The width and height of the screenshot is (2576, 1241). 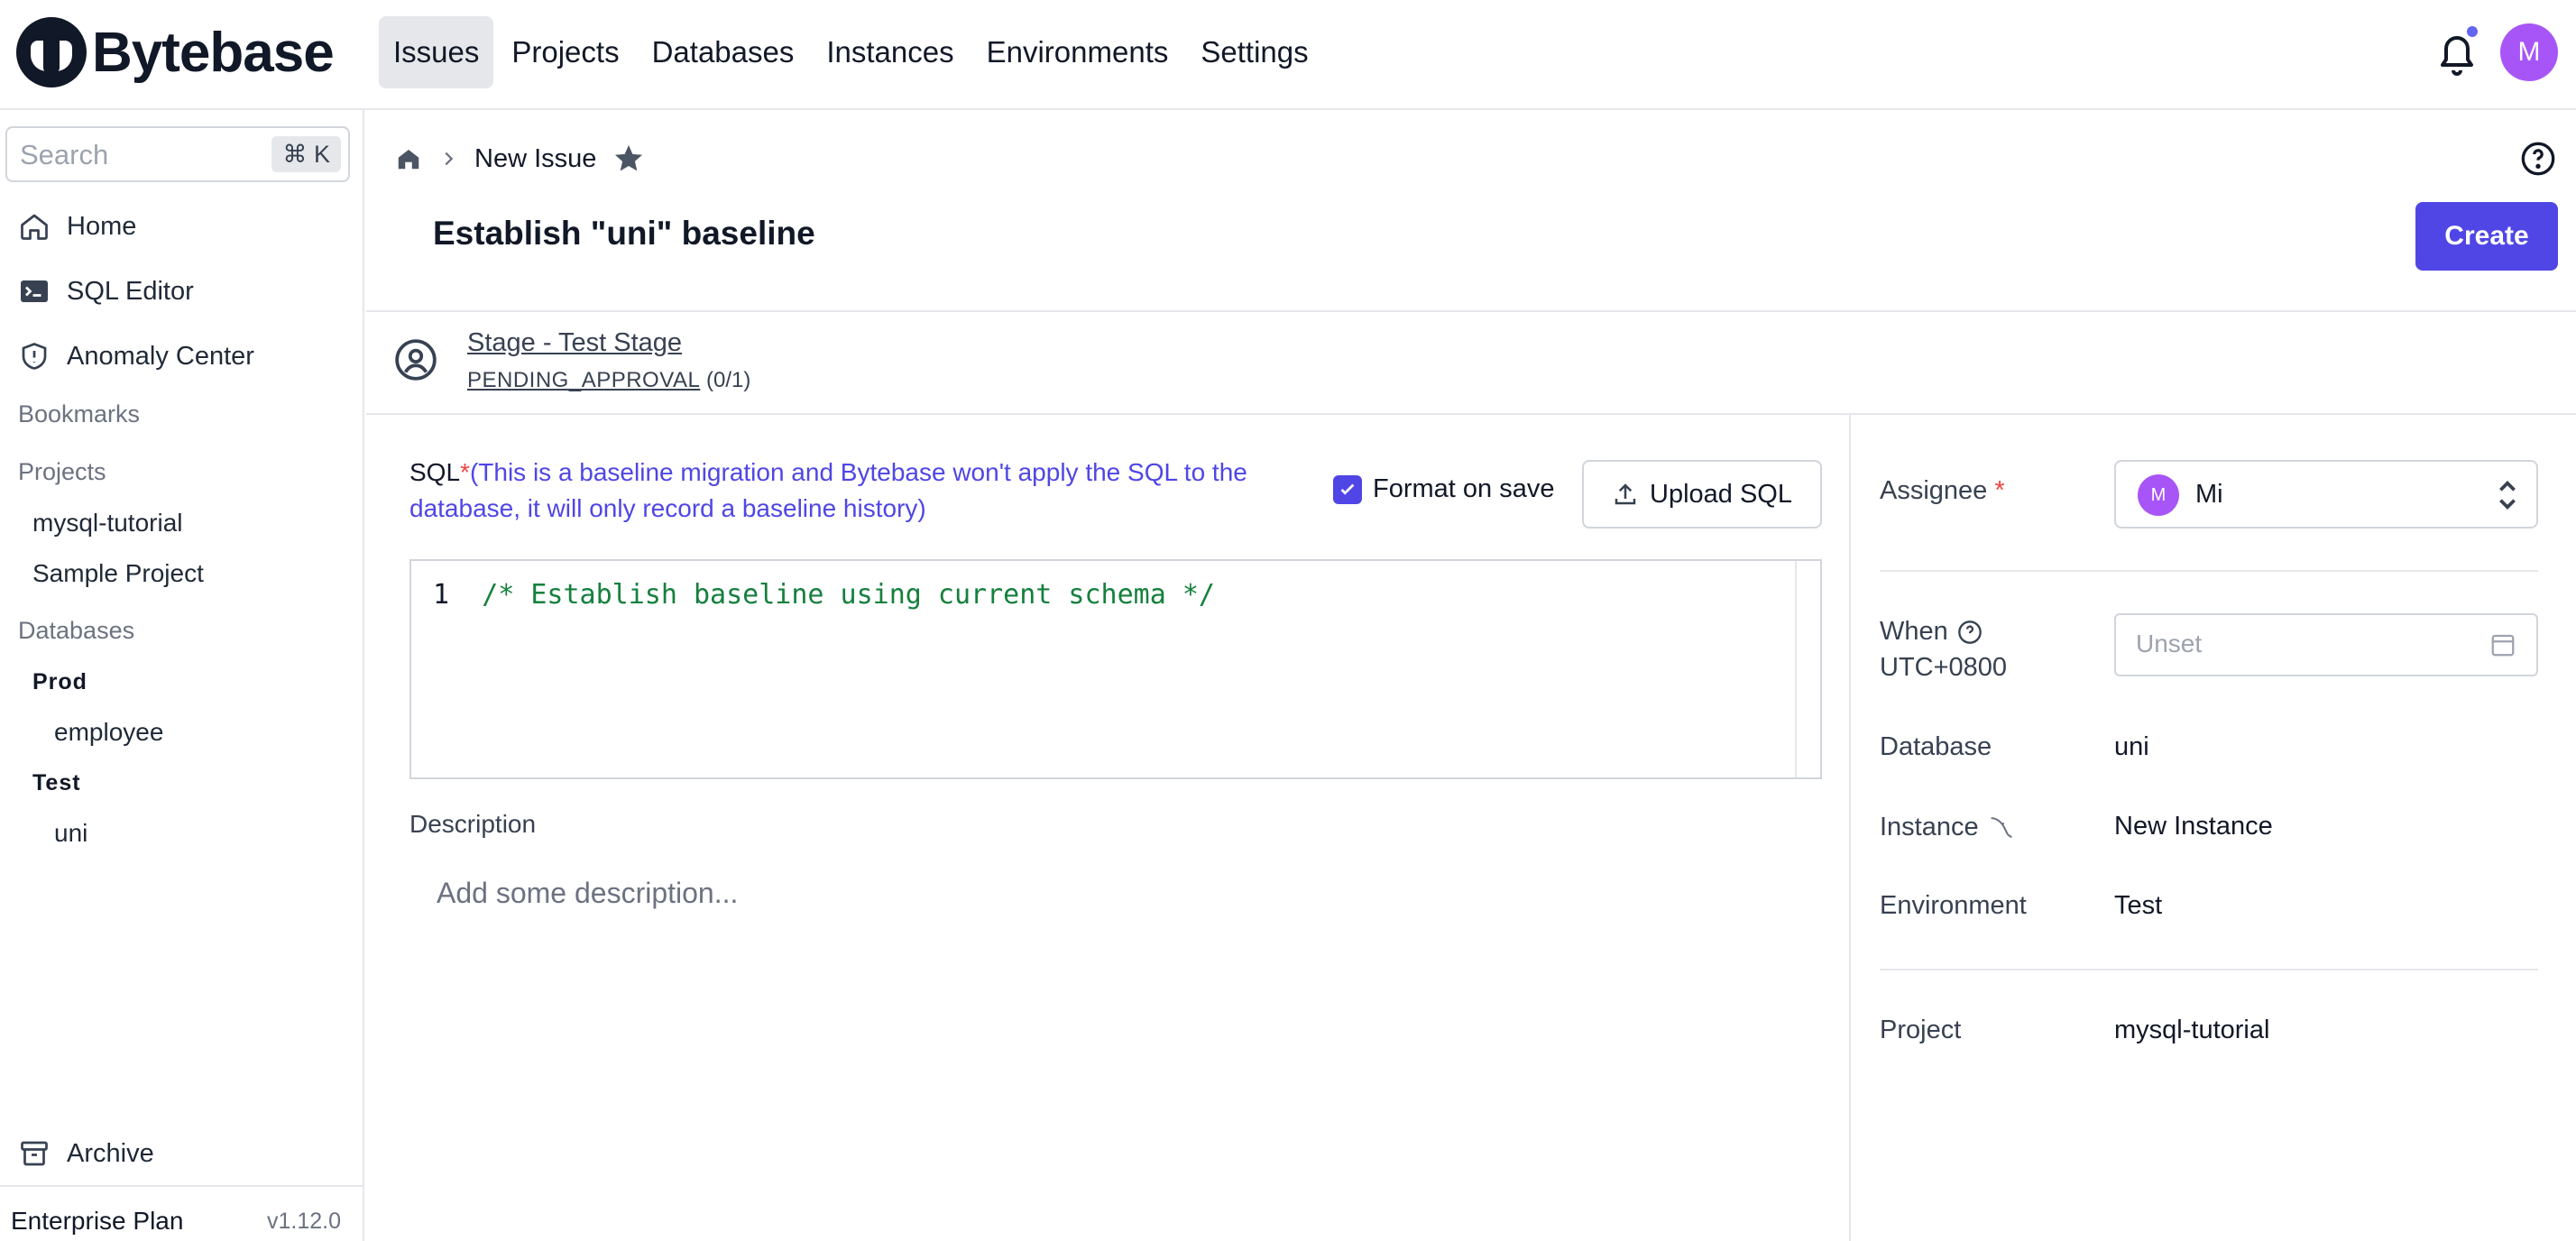 I want to click on nav-databases: Databases, so click(x=723, y=52).